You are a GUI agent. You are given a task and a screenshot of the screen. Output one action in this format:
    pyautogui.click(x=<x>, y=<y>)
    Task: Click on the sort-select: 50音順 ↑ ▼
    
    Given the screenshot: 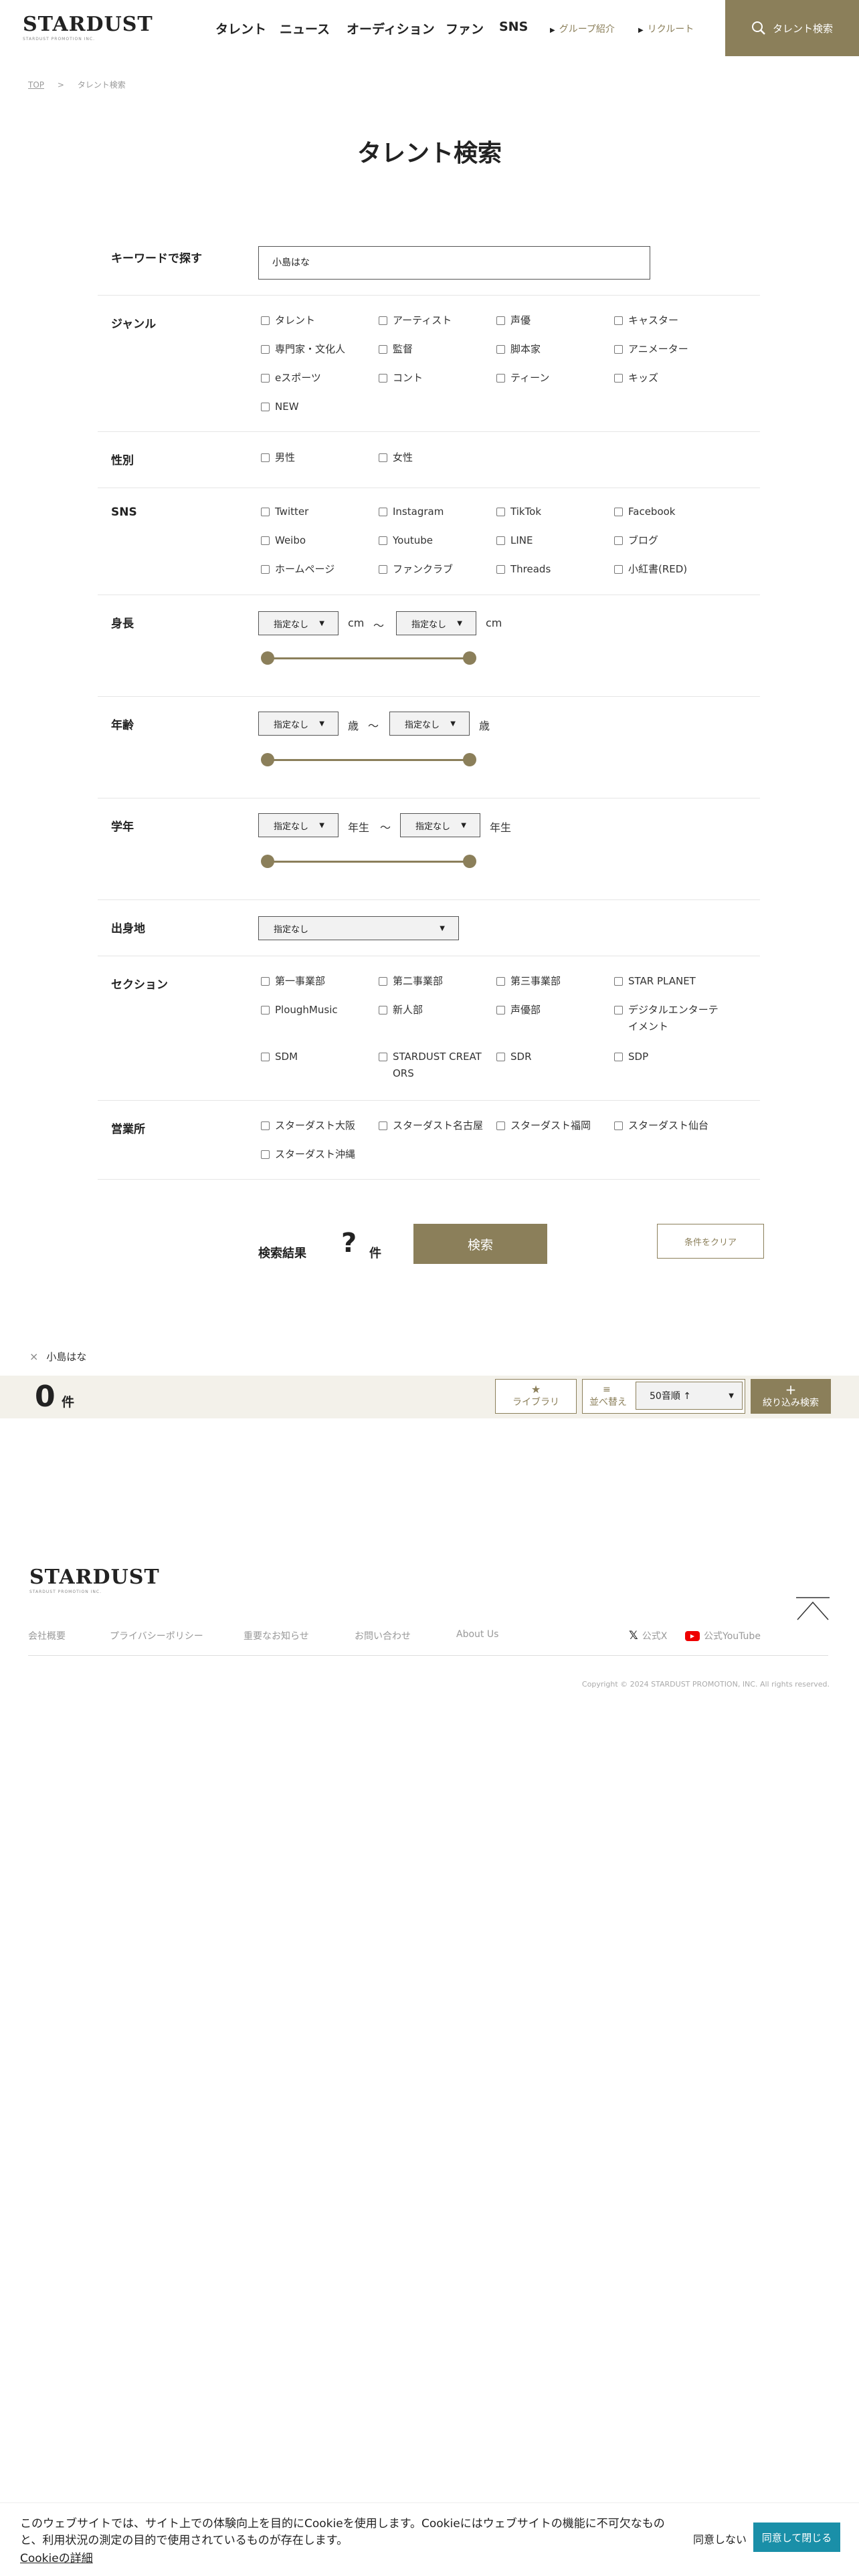 What is the action you would take?
    pyautogui.click(x=689, y=1396)
    